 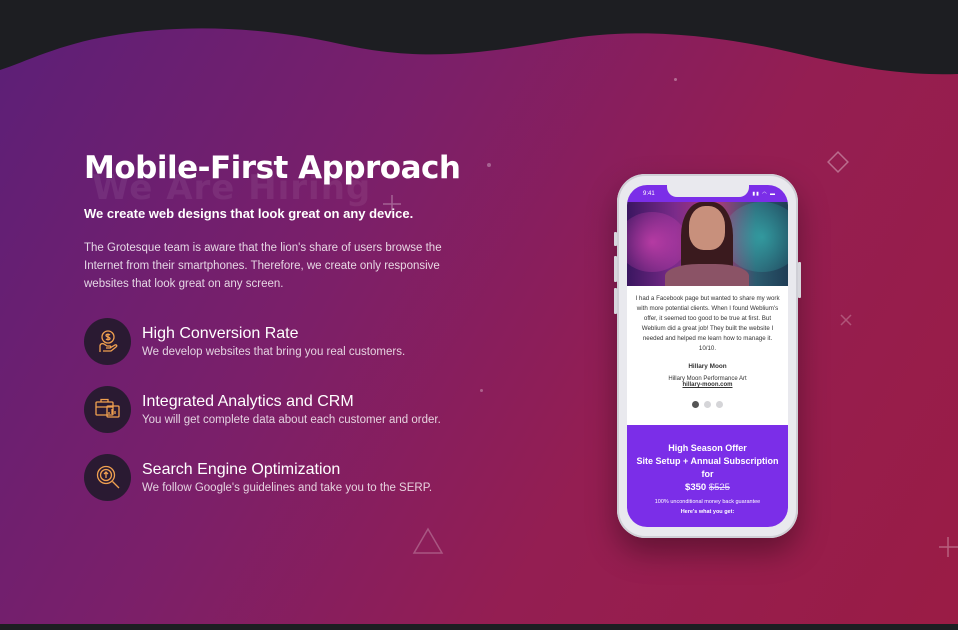 What do you see at coordinates (107, 341) in the screenshot?
I see `conversion-hand-dollar-icon` at bounding box center [107, 341].